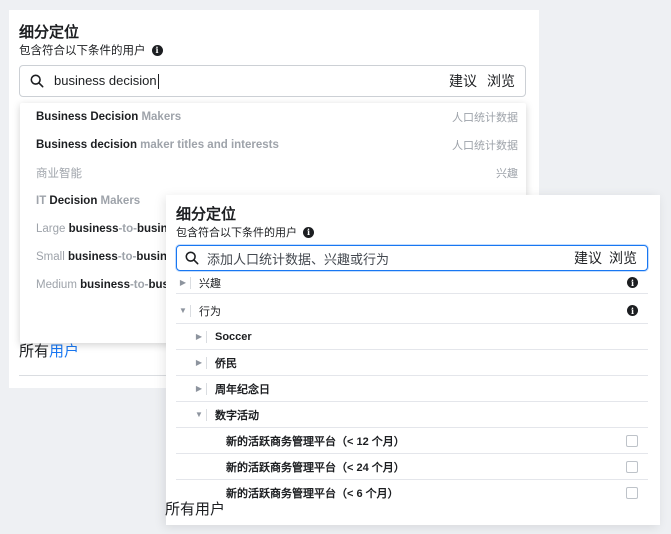 The height and width of the screenshot is (534, 671). I want to click on tree-label: 行为, so click(210, 311).